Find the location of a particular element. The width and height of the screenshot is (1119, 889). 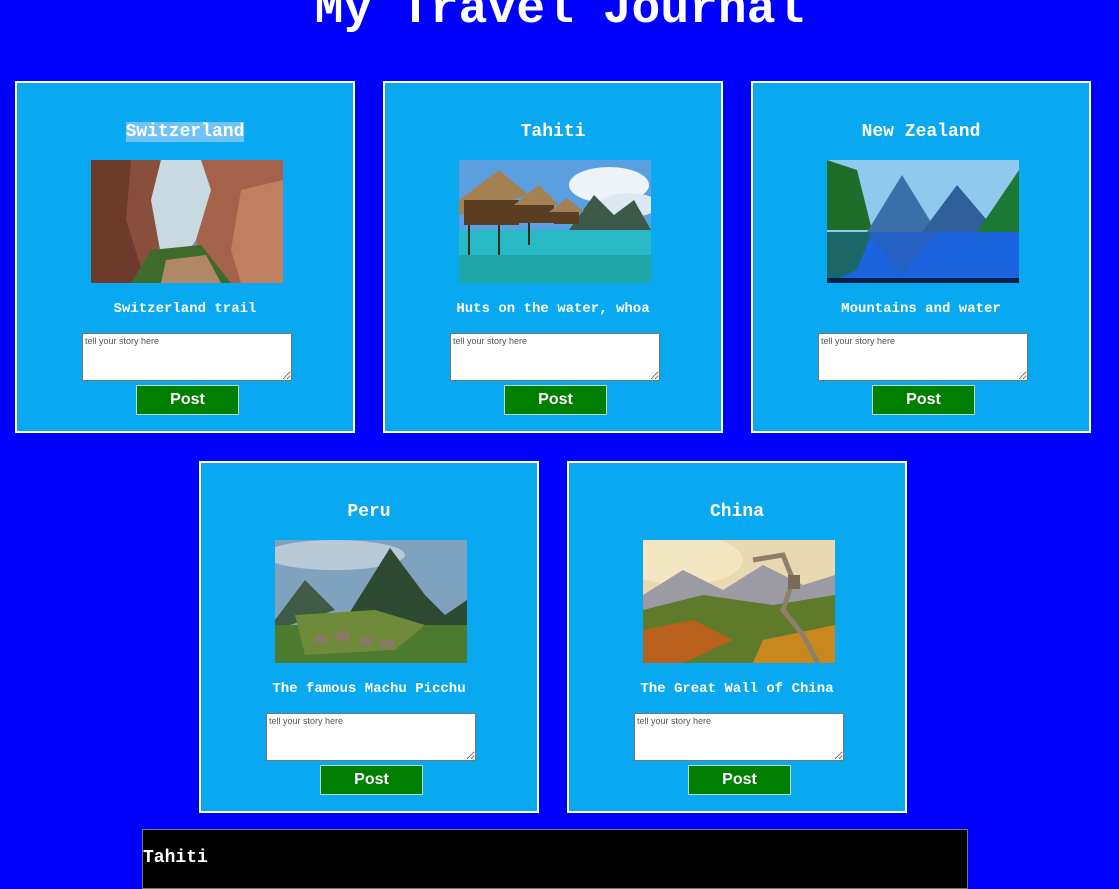

card-china: China The Great Wall of China Post is located at coordinates (737, 637).